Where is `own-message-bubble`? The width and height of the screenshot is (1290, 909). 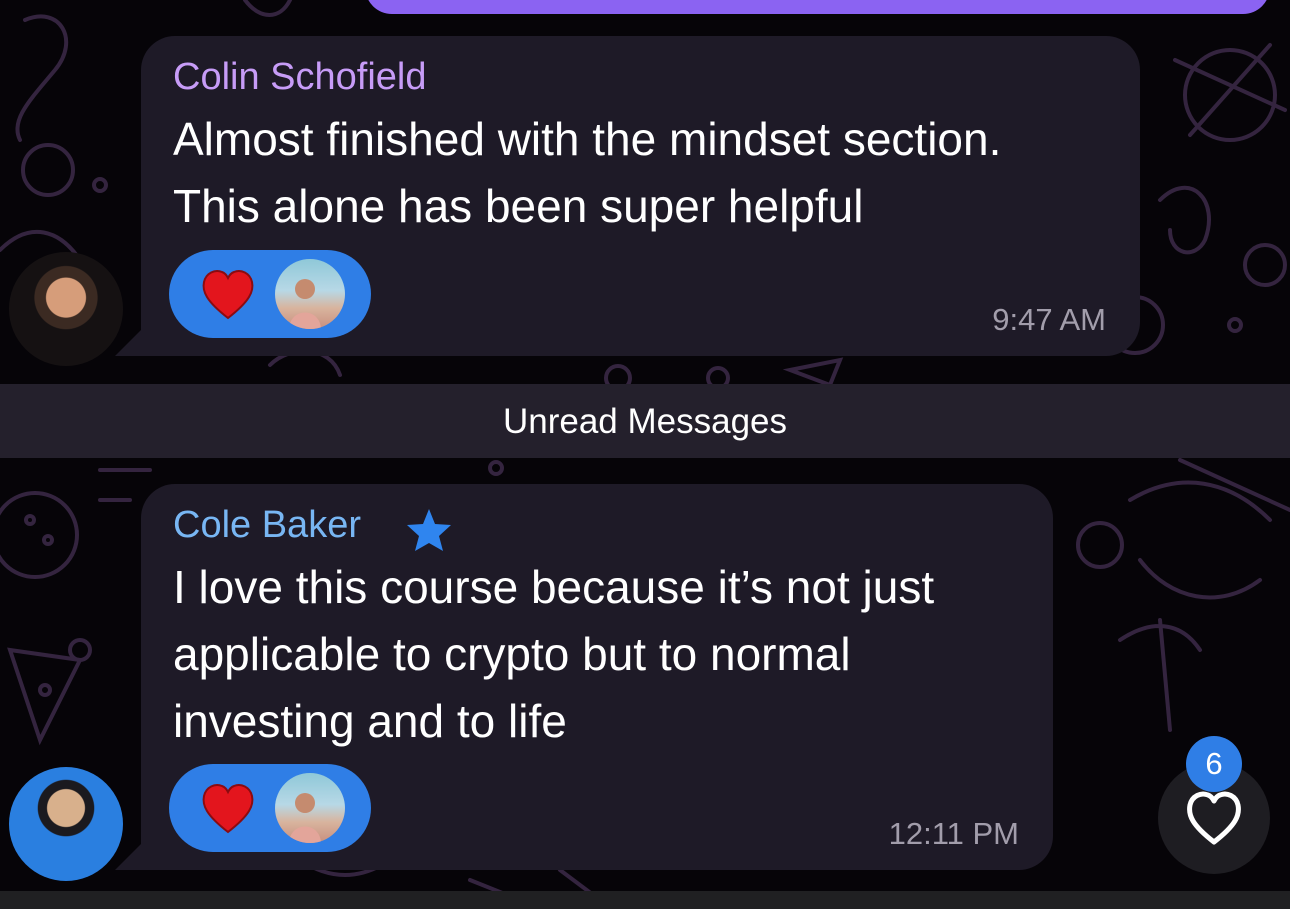
own-message-bubble is located at coordinates (817, 7).